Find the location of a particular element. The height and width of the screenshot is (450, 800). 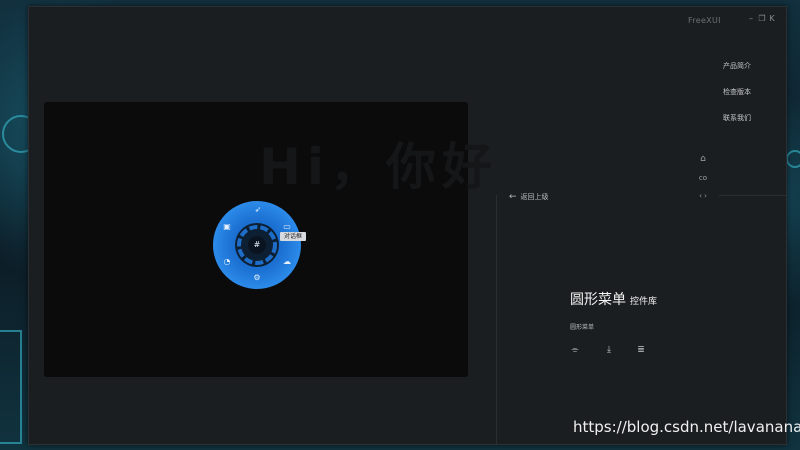

app-title: FreeXUI is located at coordinates (704, 20).